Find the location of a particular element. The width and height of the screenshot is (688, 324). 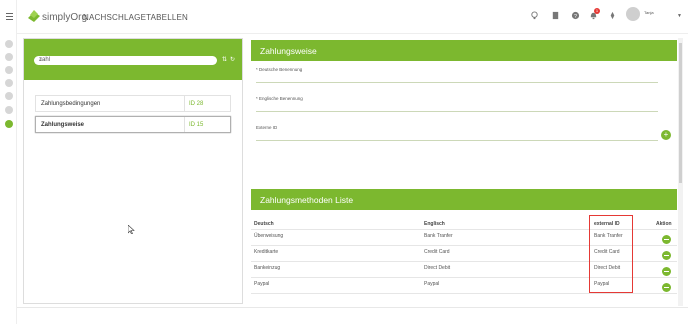

refresh-icon: ↻ is located at coordinates (232, 59).